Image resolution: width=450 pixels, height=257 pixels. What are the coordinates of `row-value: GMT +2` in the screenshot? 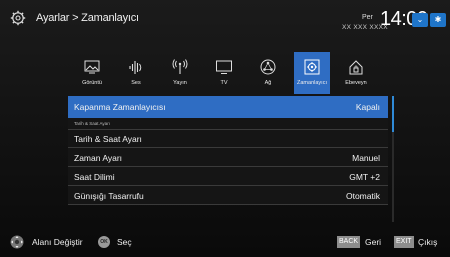 It's located at (364, 177).